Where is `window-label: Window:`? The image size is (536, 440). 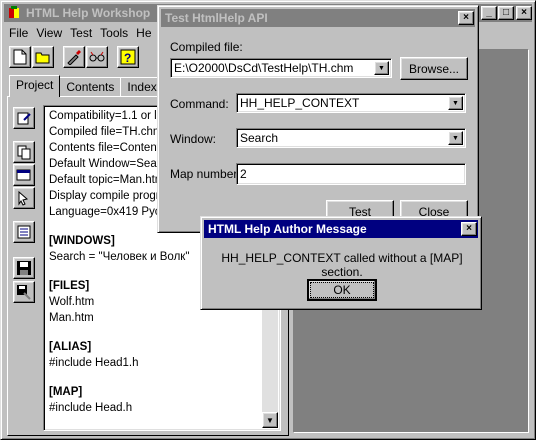
window-label: Window: is located at coordinates (193, 139).